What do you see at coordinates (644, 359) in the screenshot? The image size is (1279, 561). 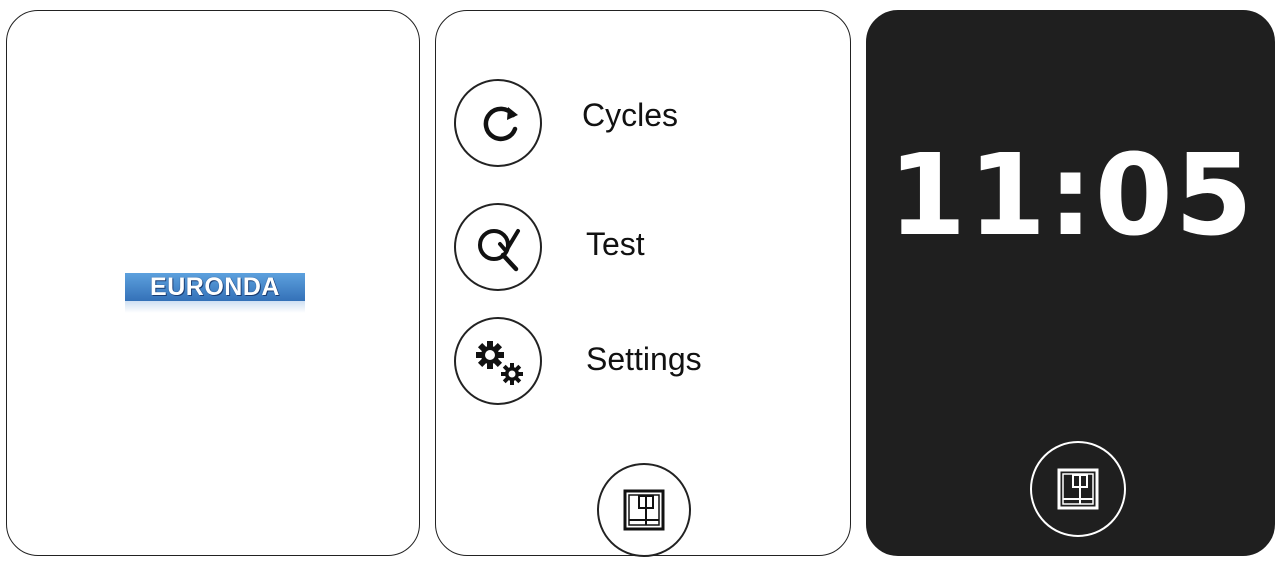 I see `settings-label: Settings` at bounding box center [644, 359].